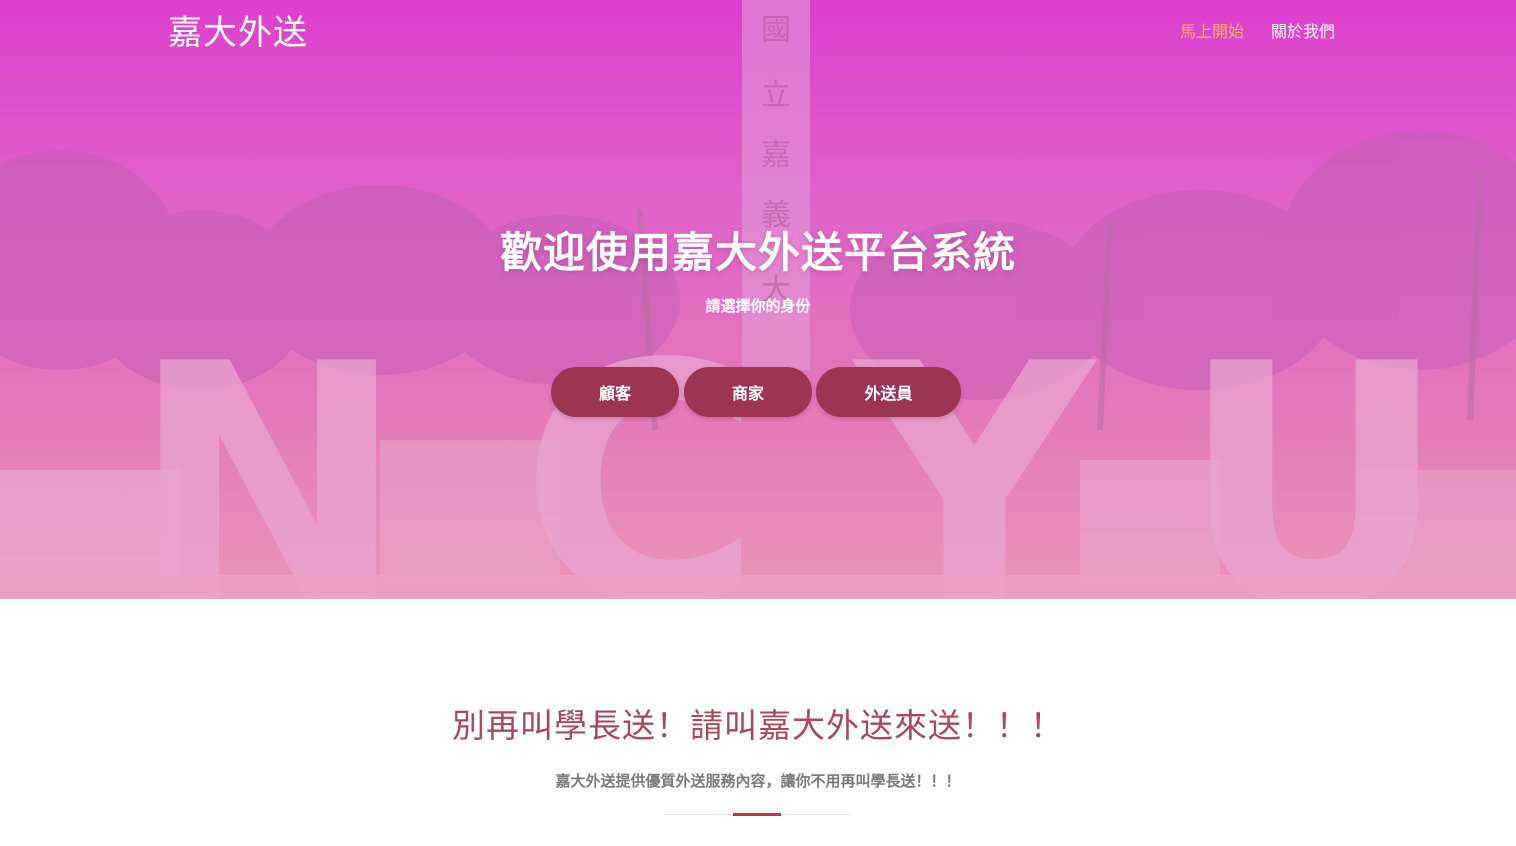  What do you see at coordinates (268, 446) in the screenshot?
I see `svg-text: N` at bounding box center [268, 446].